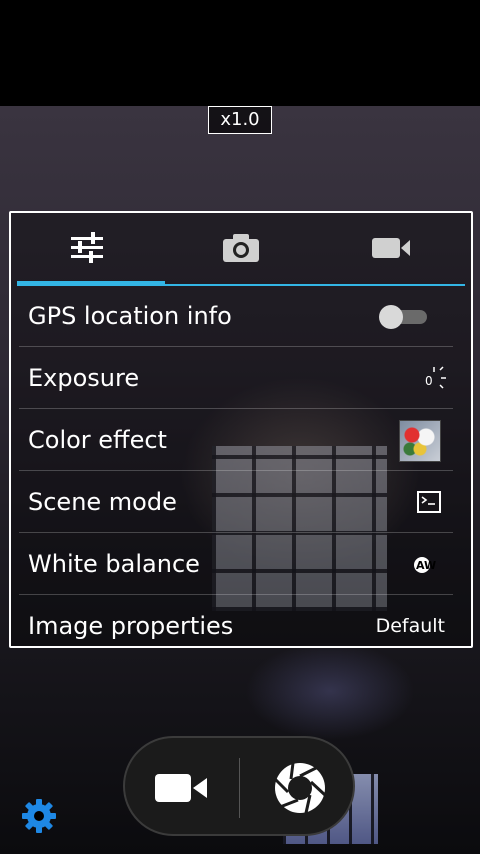 This screenshot has height=854, width=480. Describe the element at coordinates (240, 120) in the screenshot. I see `zoom-level-indicator: x1.0` at that location.